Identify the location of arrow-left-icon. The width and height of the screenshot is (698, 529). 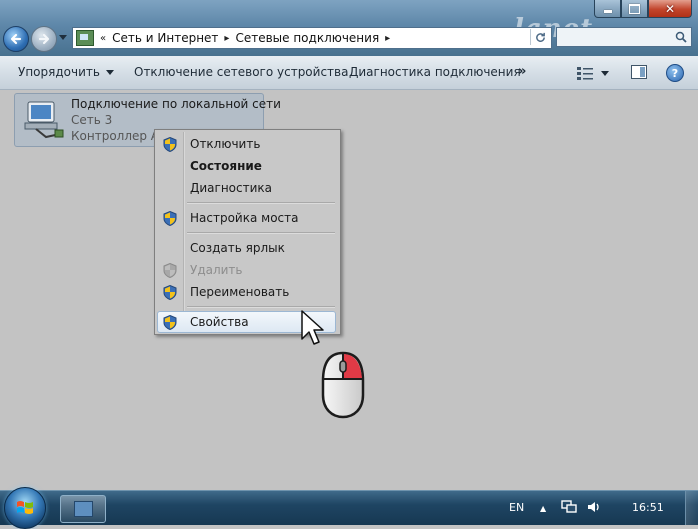
(16, 39).